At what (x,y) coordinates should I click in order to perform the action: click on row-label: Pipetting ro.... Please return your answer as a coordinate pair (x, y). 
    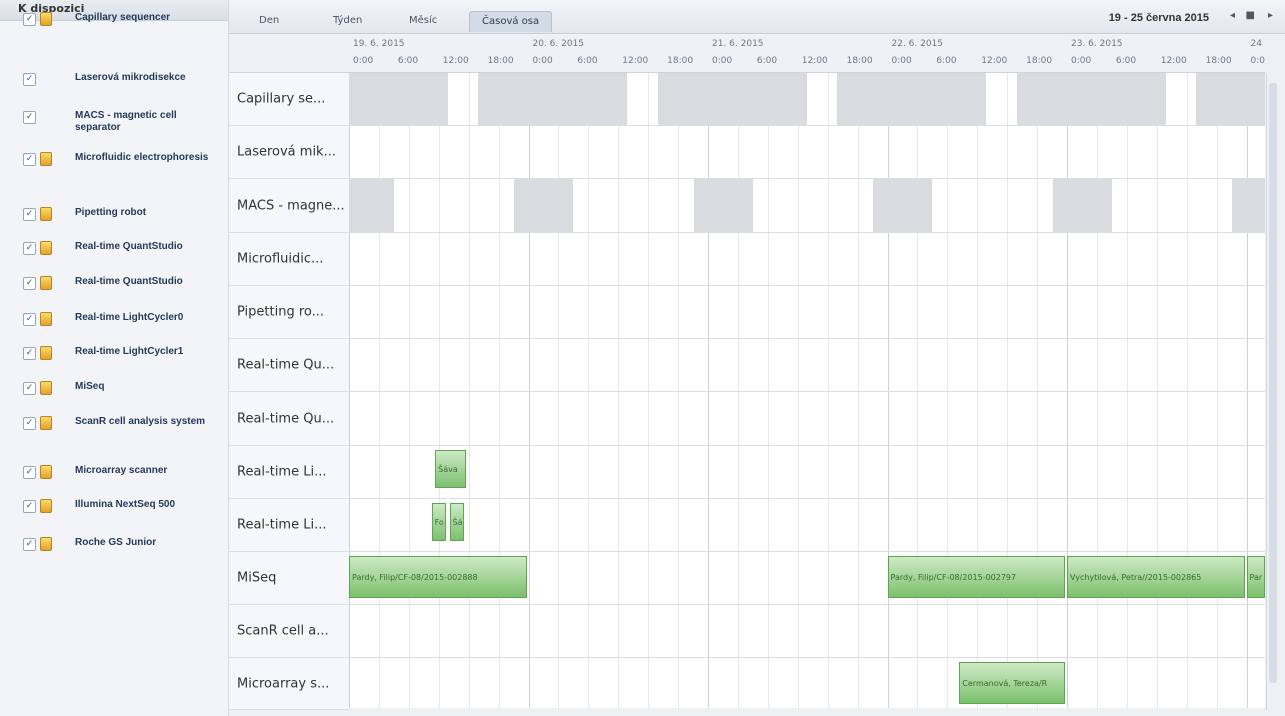
    Looking at the image, I should click on (289, 312).